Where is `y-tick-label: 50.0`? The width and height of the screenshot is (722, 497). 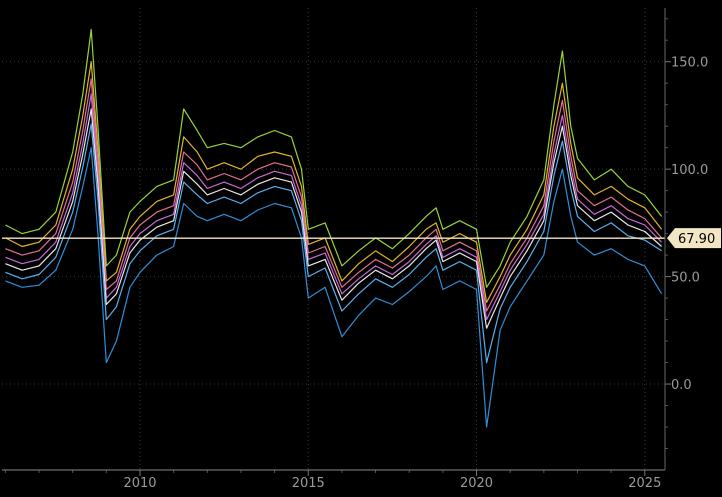 y-tick-label: 50.0 is located at coordinates (685, 278).